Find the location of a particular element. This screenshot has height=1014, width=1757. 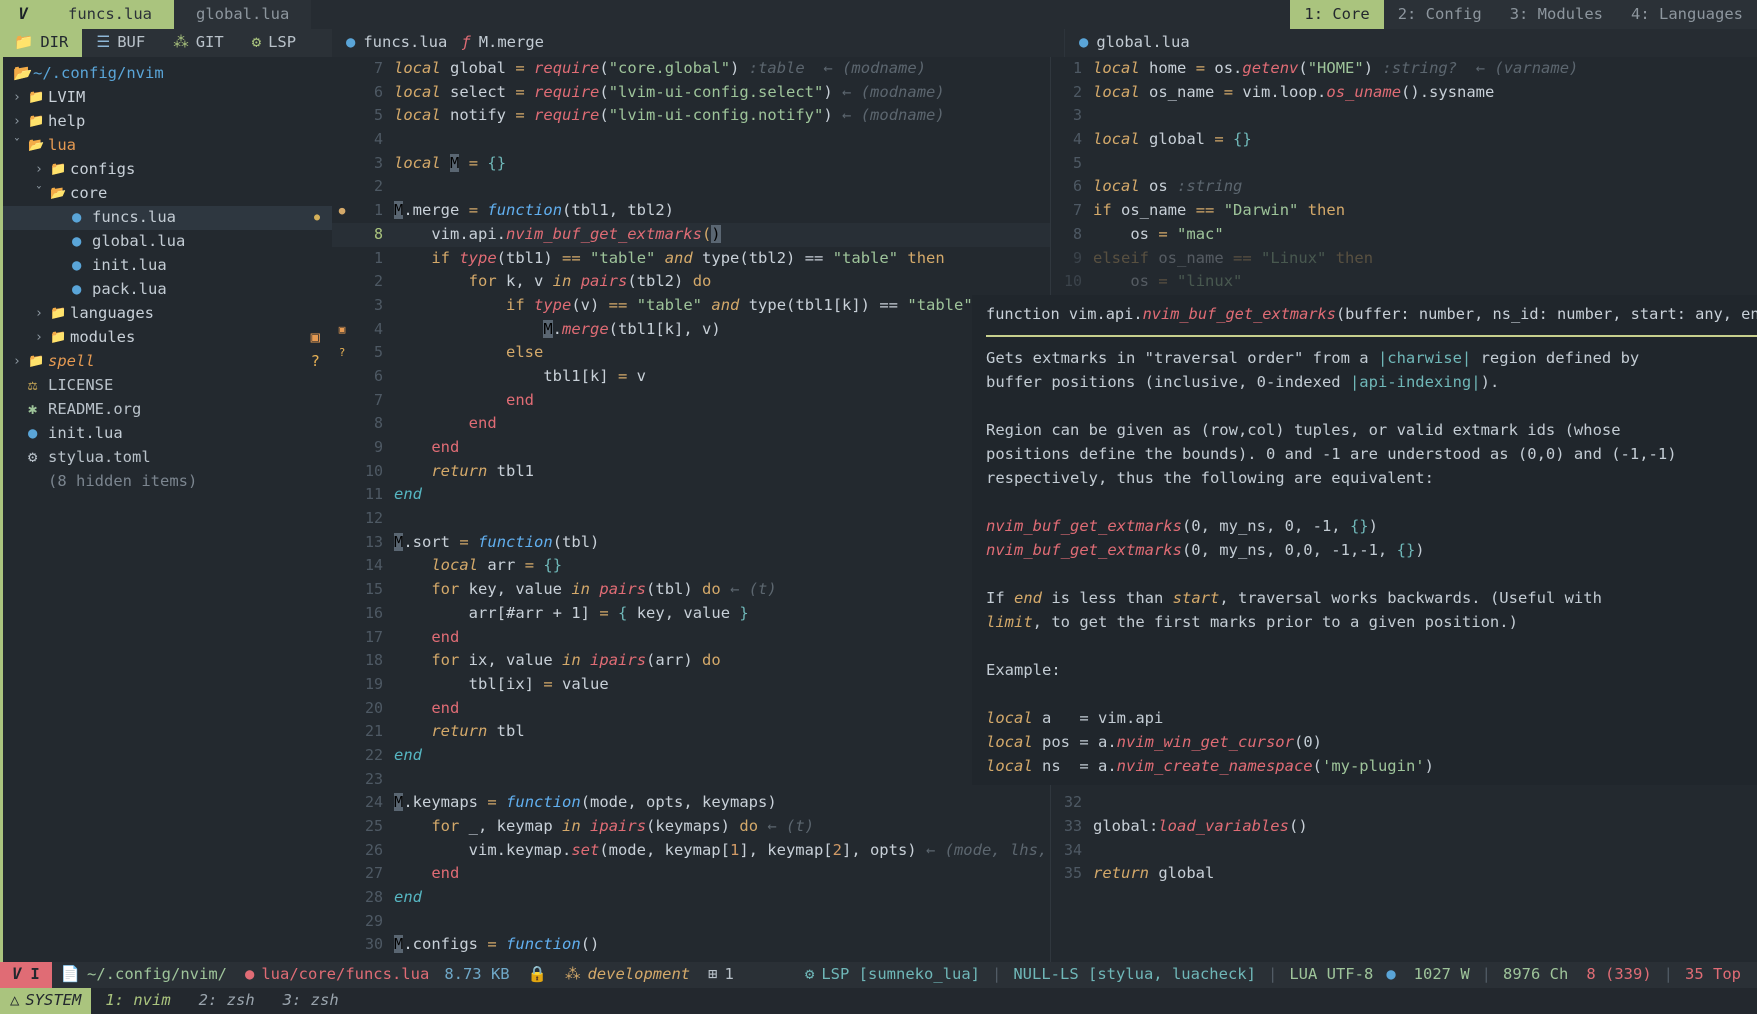

tree-item-modules: › 📁 modules ▣ is located at coordinates (167, 338).